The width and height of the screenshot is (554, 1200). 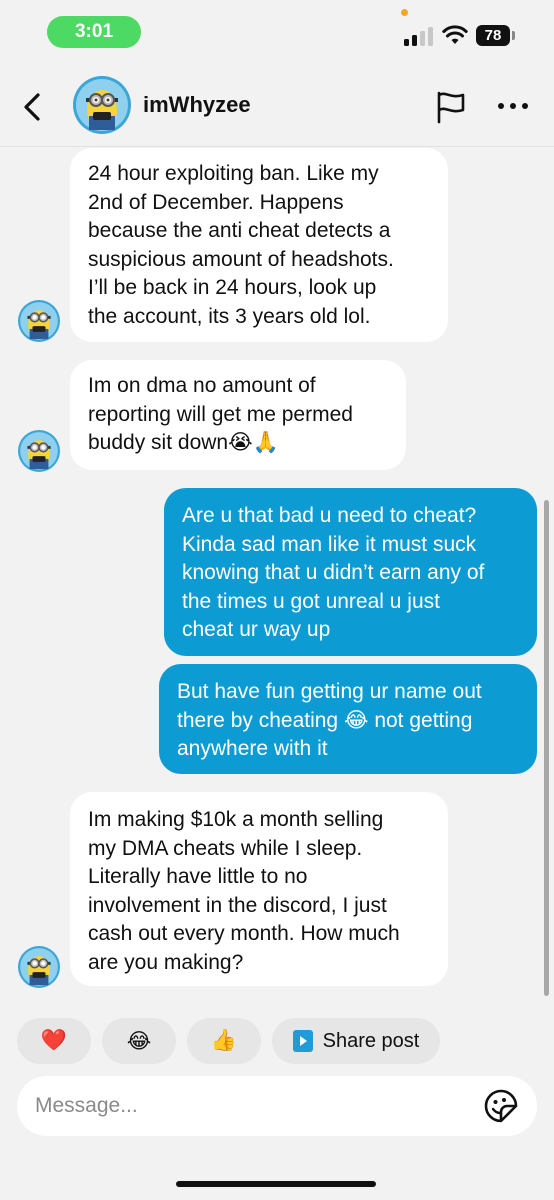 What do you see at coordinates (451, 107) in the screenshot?
I see `report-flag-button` at bounding box center [451, 107].